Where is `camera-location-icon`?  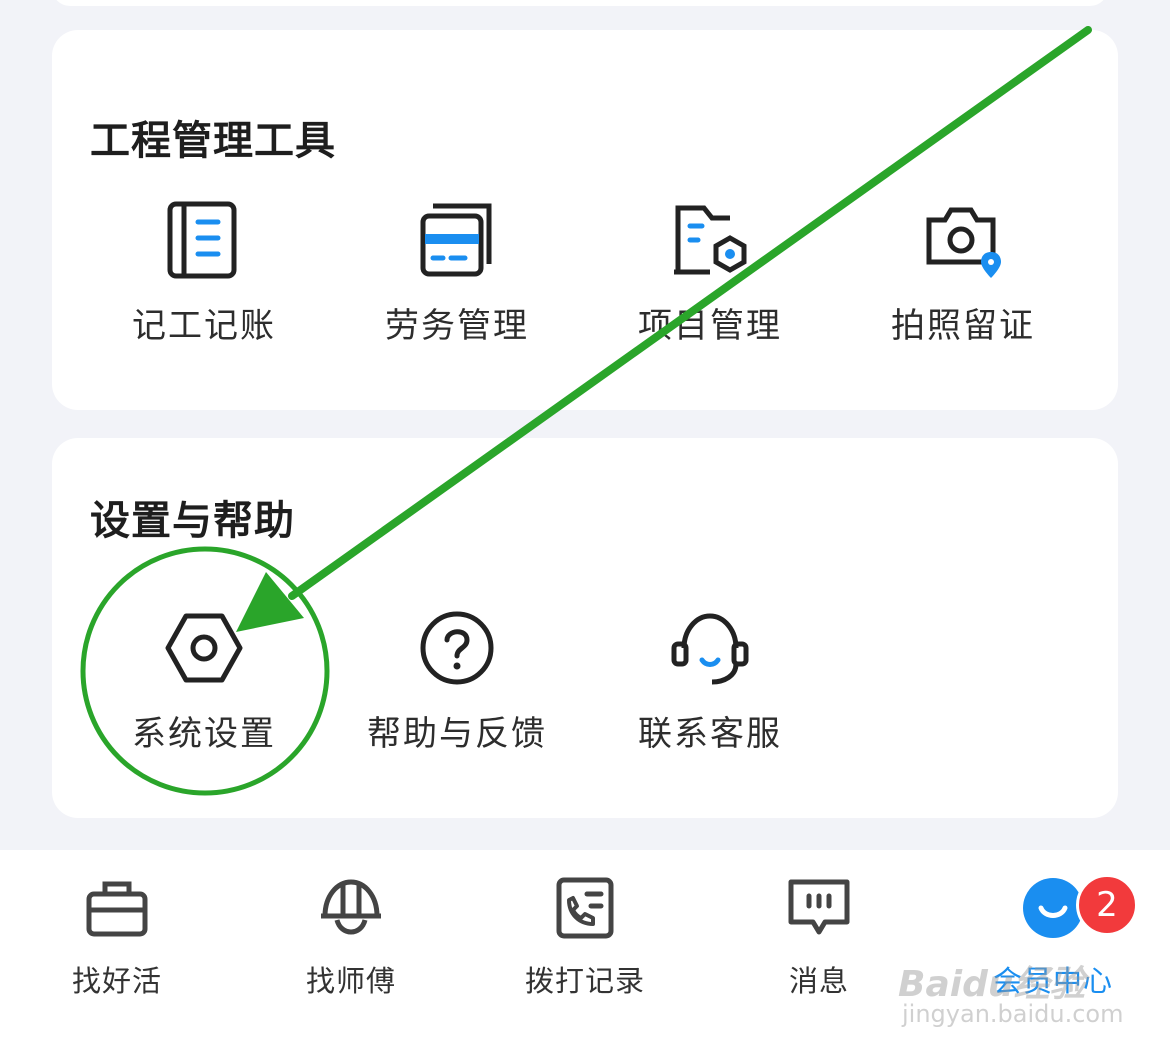 camera-location-icon is located at coordinates (963, 242).